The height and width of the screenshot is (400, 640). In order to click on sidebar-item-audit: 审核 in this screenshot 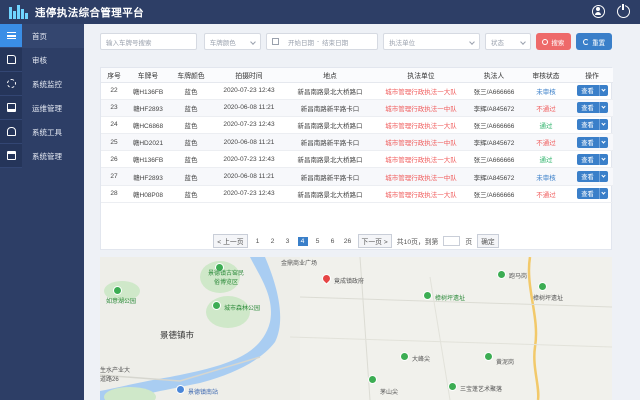, I will do `click(42, 60)`.